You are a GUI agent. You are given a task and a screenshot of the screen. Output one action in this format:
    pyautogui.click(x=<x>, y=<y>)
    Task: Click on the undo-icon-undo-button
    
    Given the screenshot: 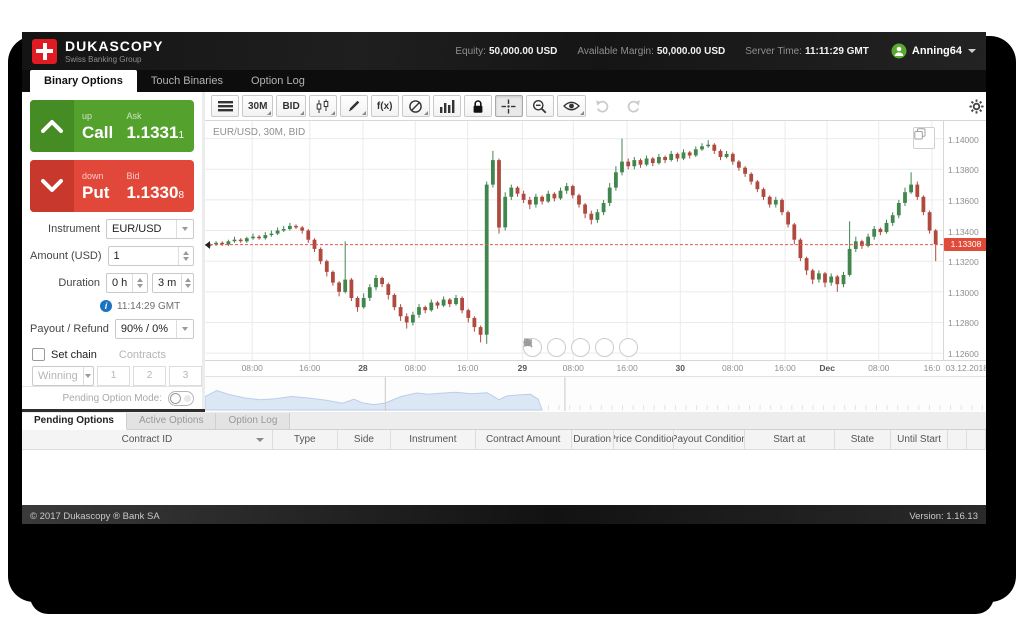 What is the action you would take?
    pyautogui.click(x=603, y=106)
    